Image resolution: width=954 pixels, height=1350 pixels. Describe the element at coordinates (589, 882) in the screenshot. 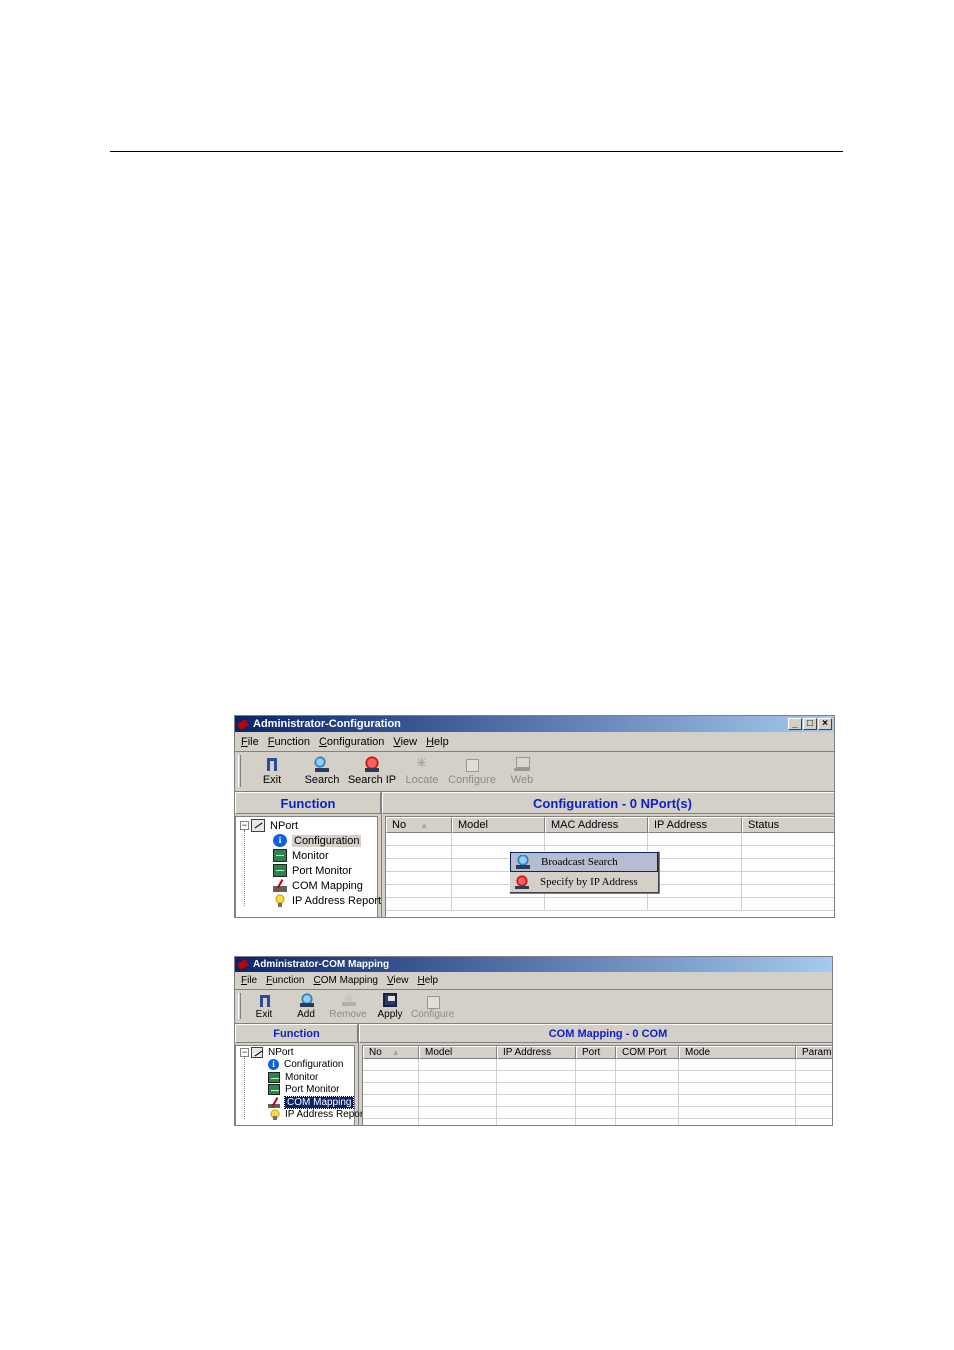

I see `specify-ip-label: Specify by IP Address` at that location.